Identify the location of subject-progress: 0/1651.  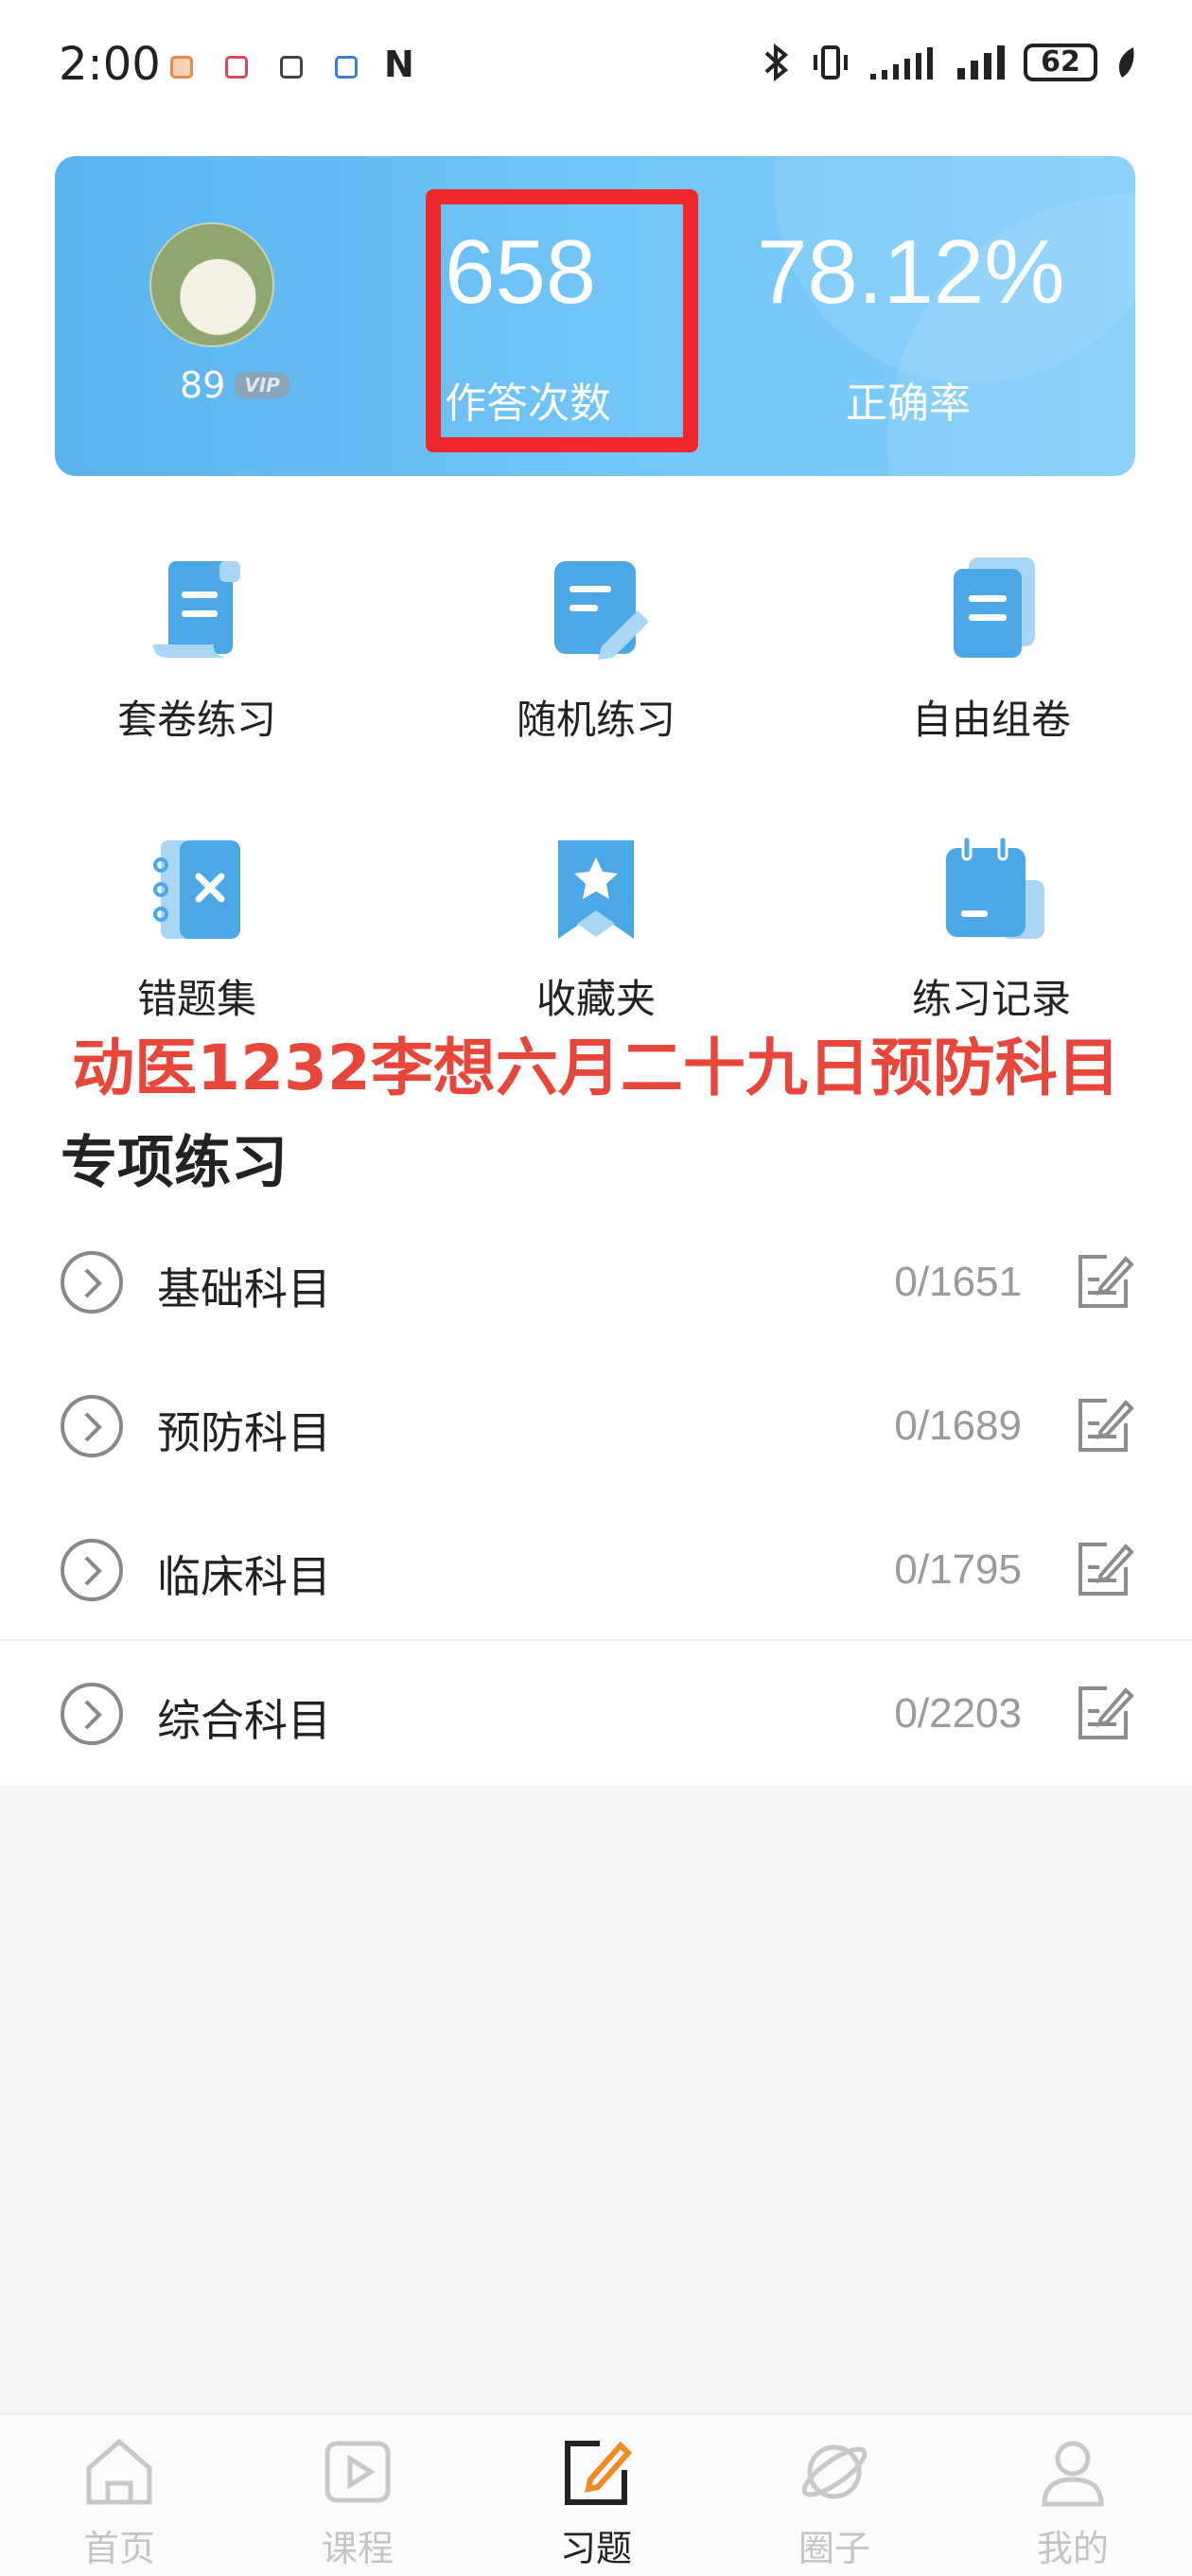
(958, 1282).